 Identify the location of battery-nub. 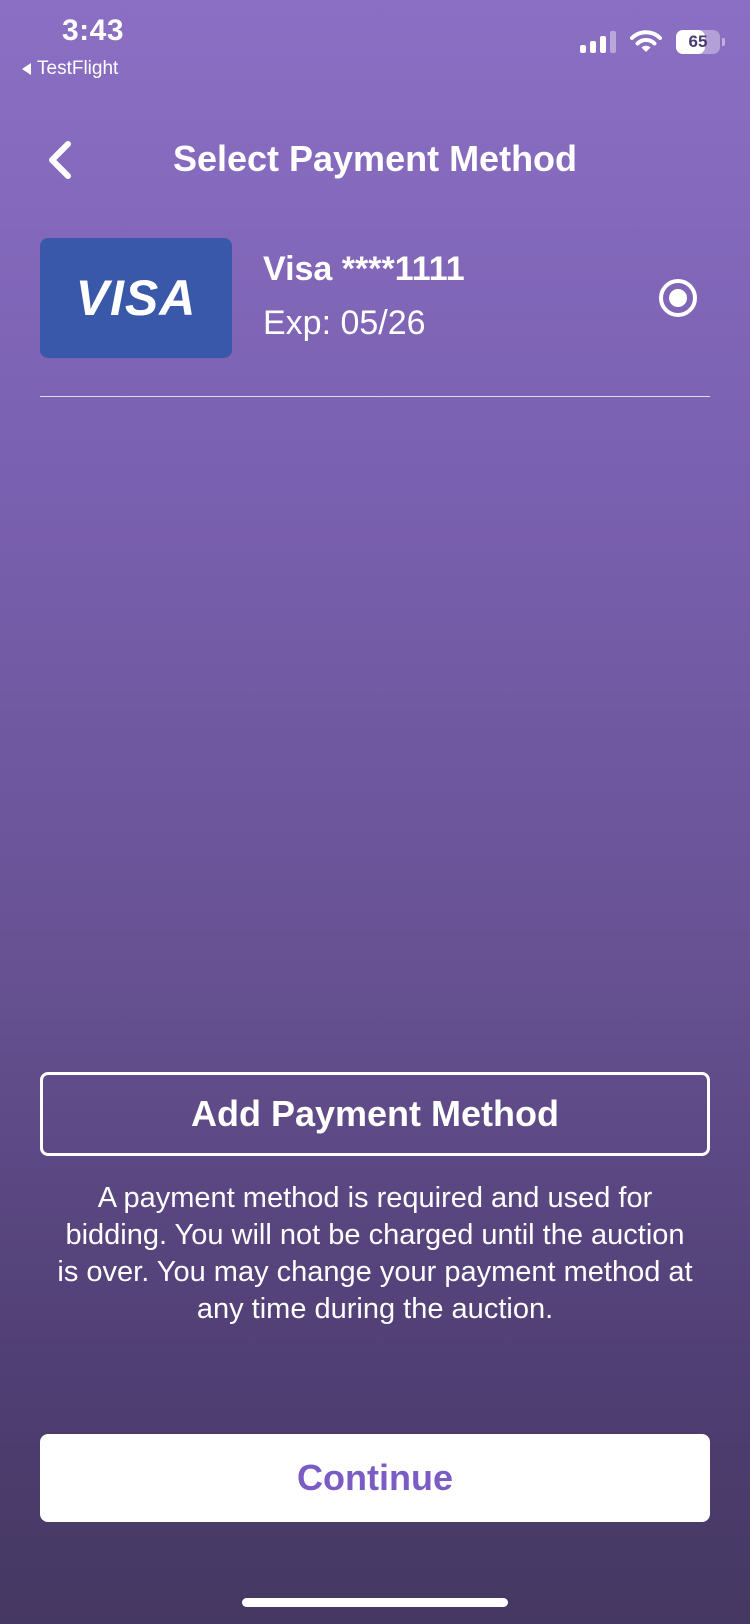
(723, 42).